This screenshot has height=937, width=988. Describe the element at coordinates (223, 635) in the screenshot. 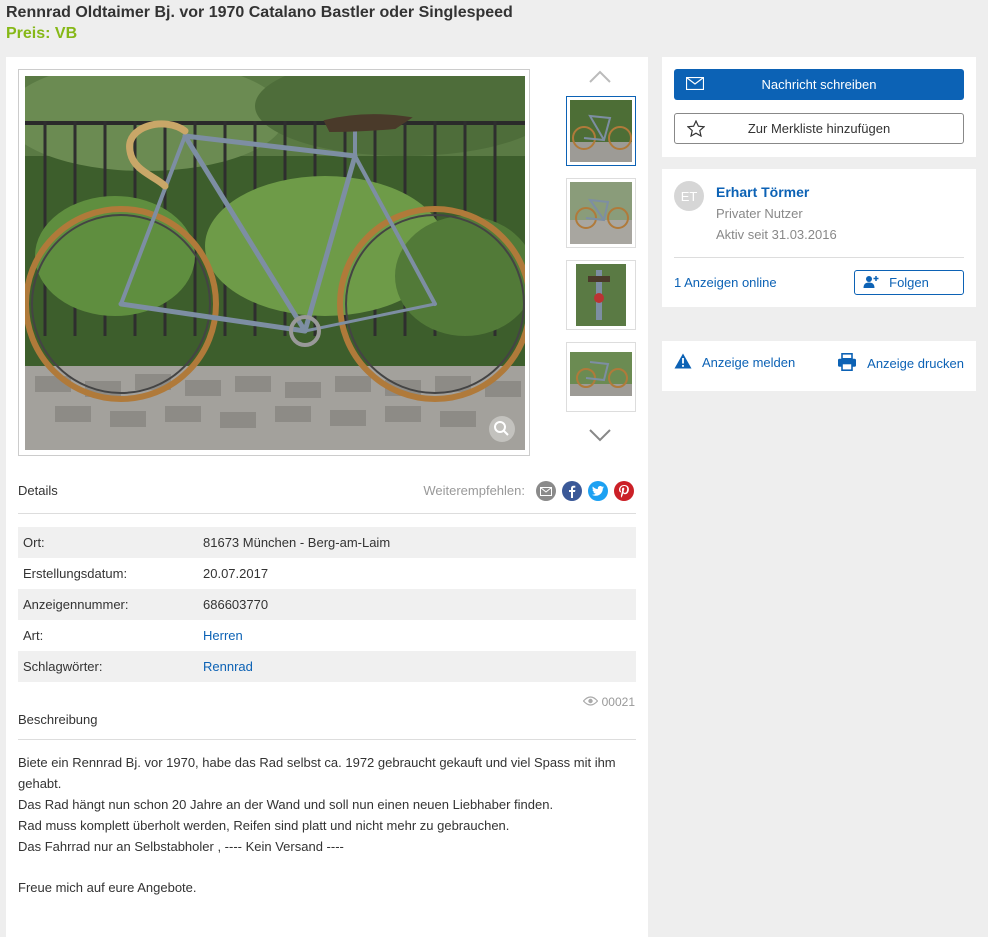

I see `type-link: Herren` at that location.